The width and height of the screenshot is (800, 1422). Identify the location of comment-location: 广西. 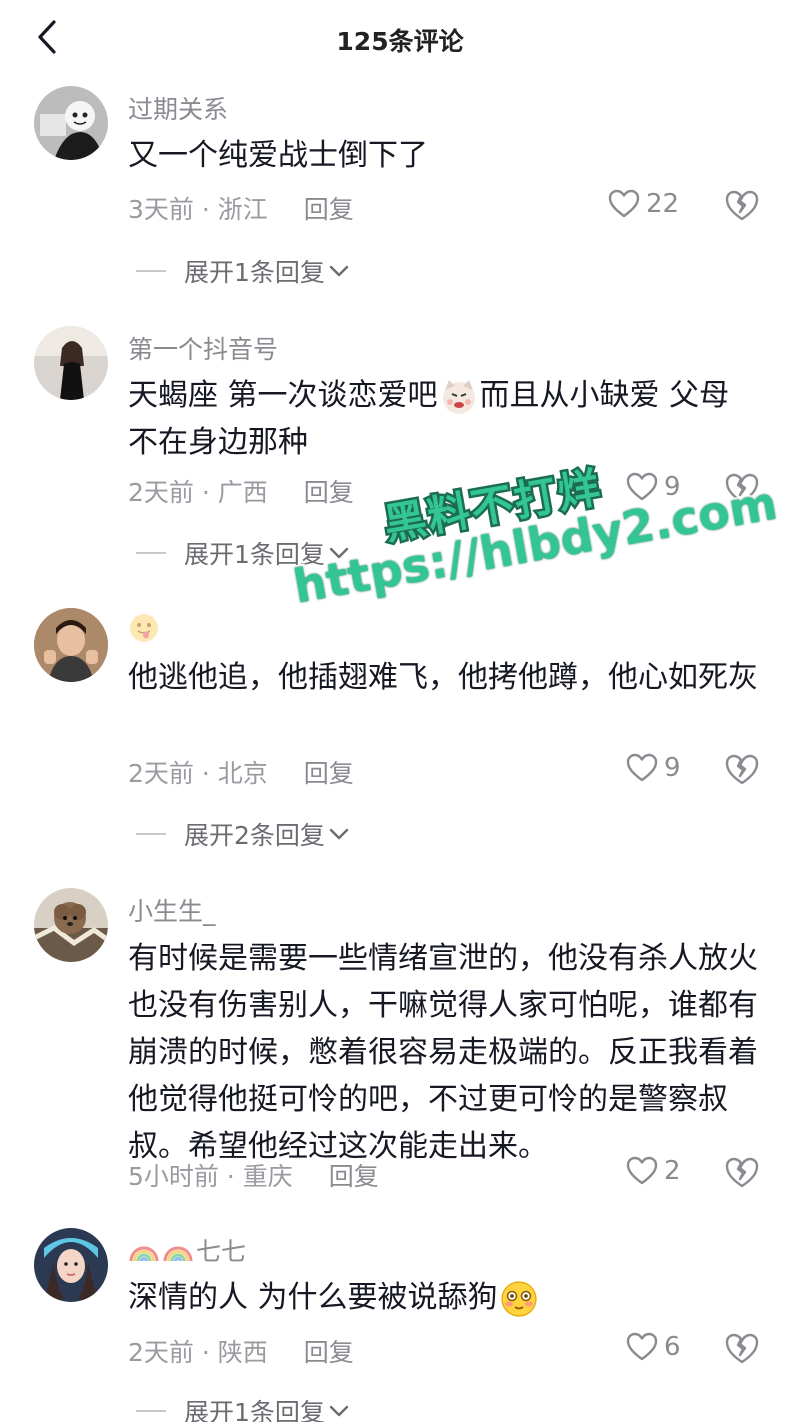
(242, 492).